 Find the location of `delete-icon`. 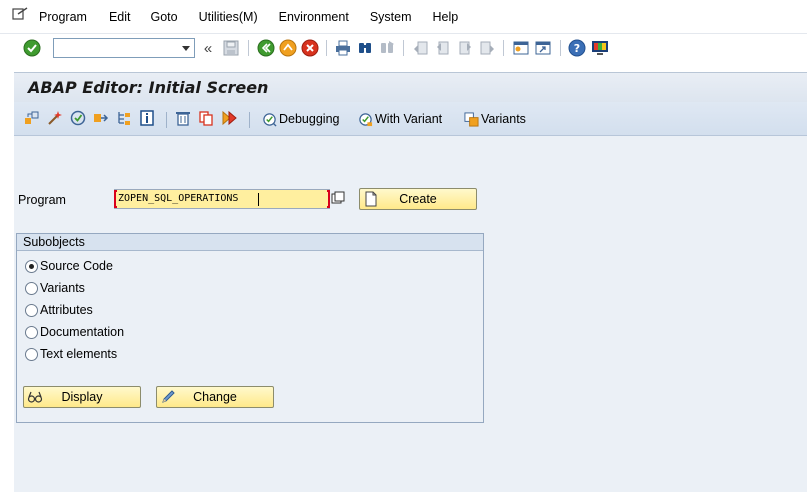

delete-icon is located at coordinates (183, 118).